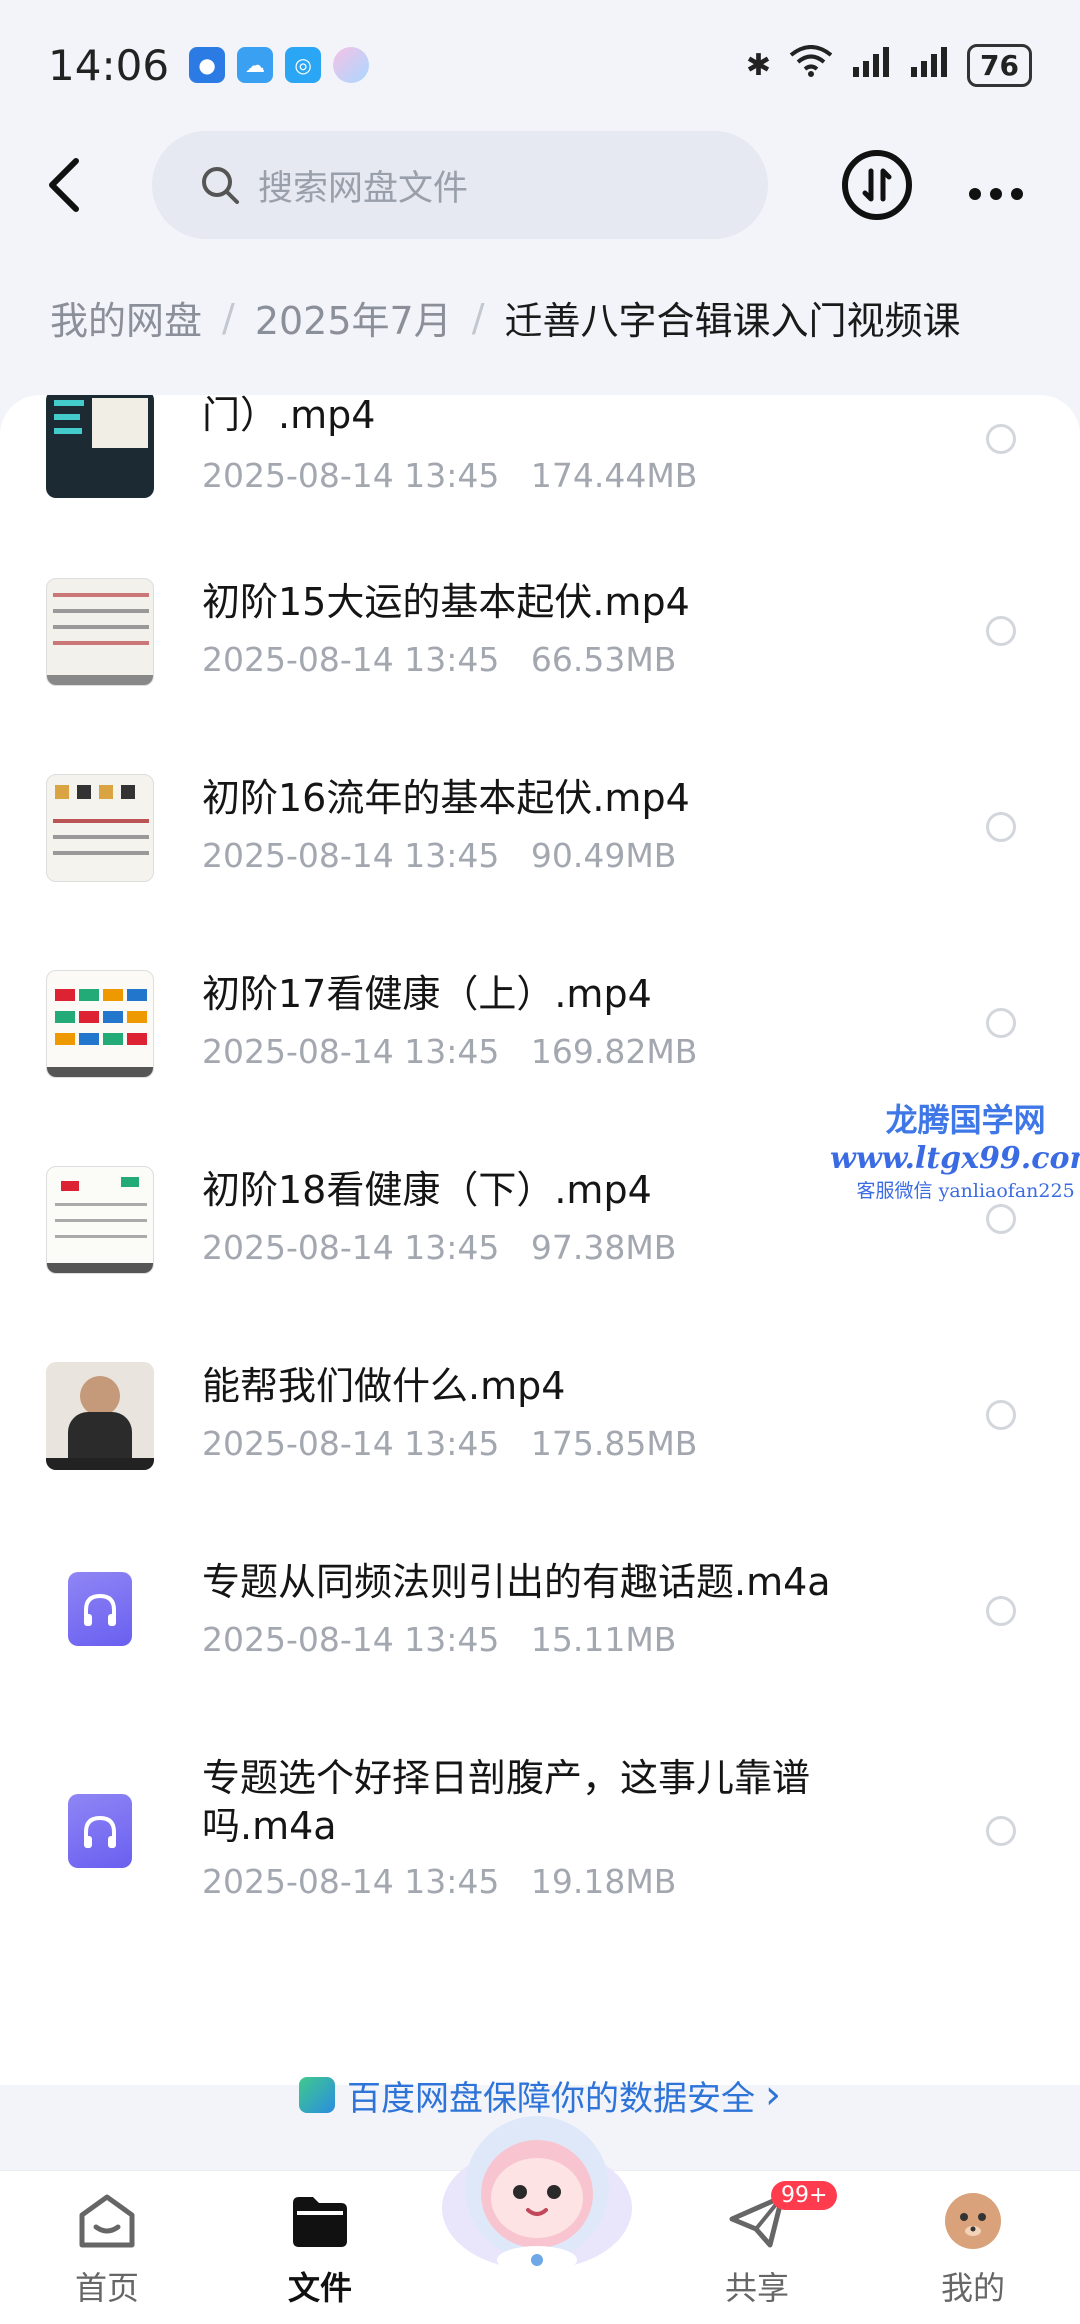 The height and width of the screenshot is (2324, 1080). What do you see at coordinates (255, 65) in the screenshot?
I see `weather-app-icon: ☁` at bounding box center [255, 65].